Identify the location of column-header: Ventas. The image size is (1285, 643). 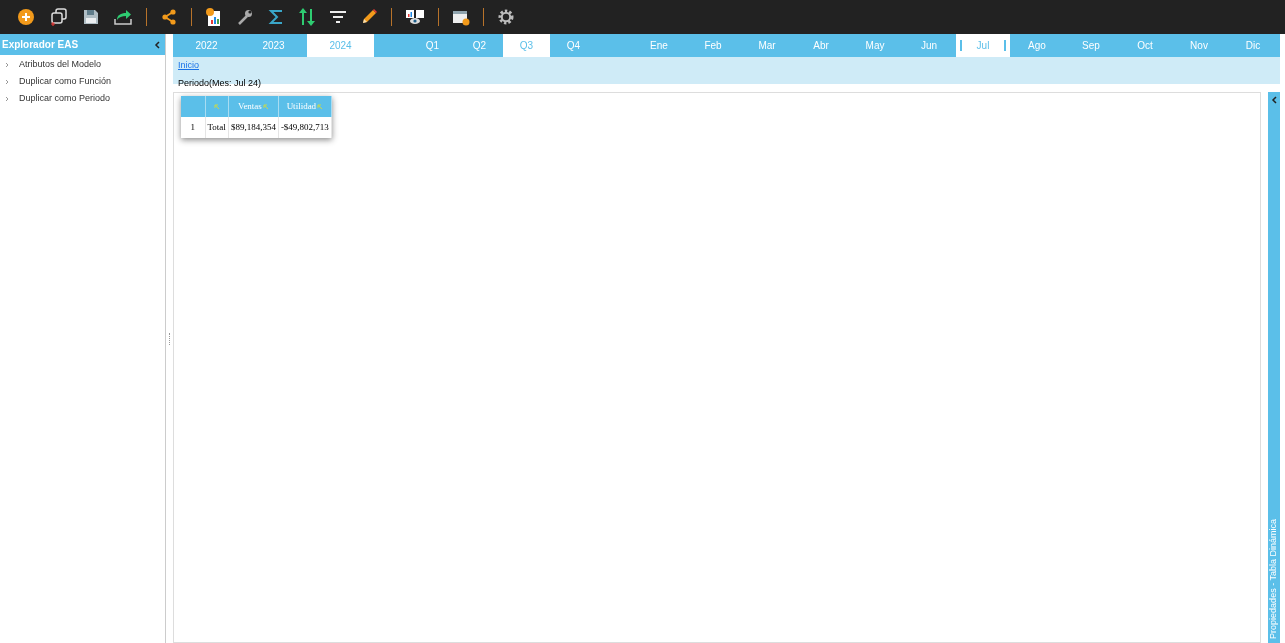
(249, 105).